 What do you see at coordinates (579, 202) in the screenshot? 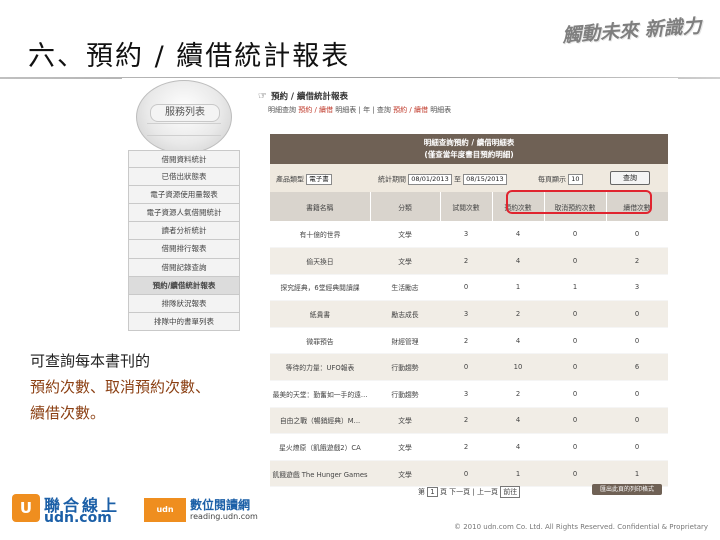
I see `highlight-annotation` at bounding box center [579, 202].